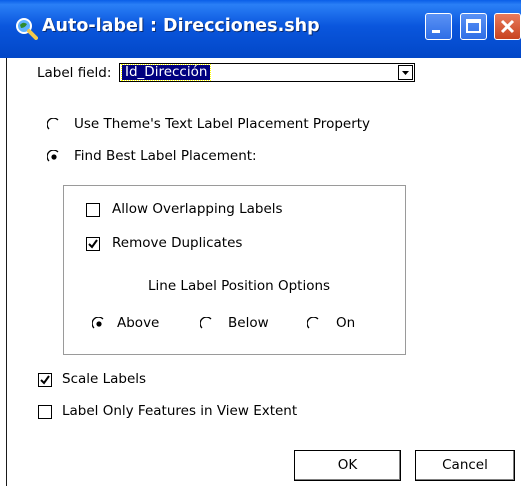 The image size is (521, 486). I want to click on window-left-edge, so click(6, 272).